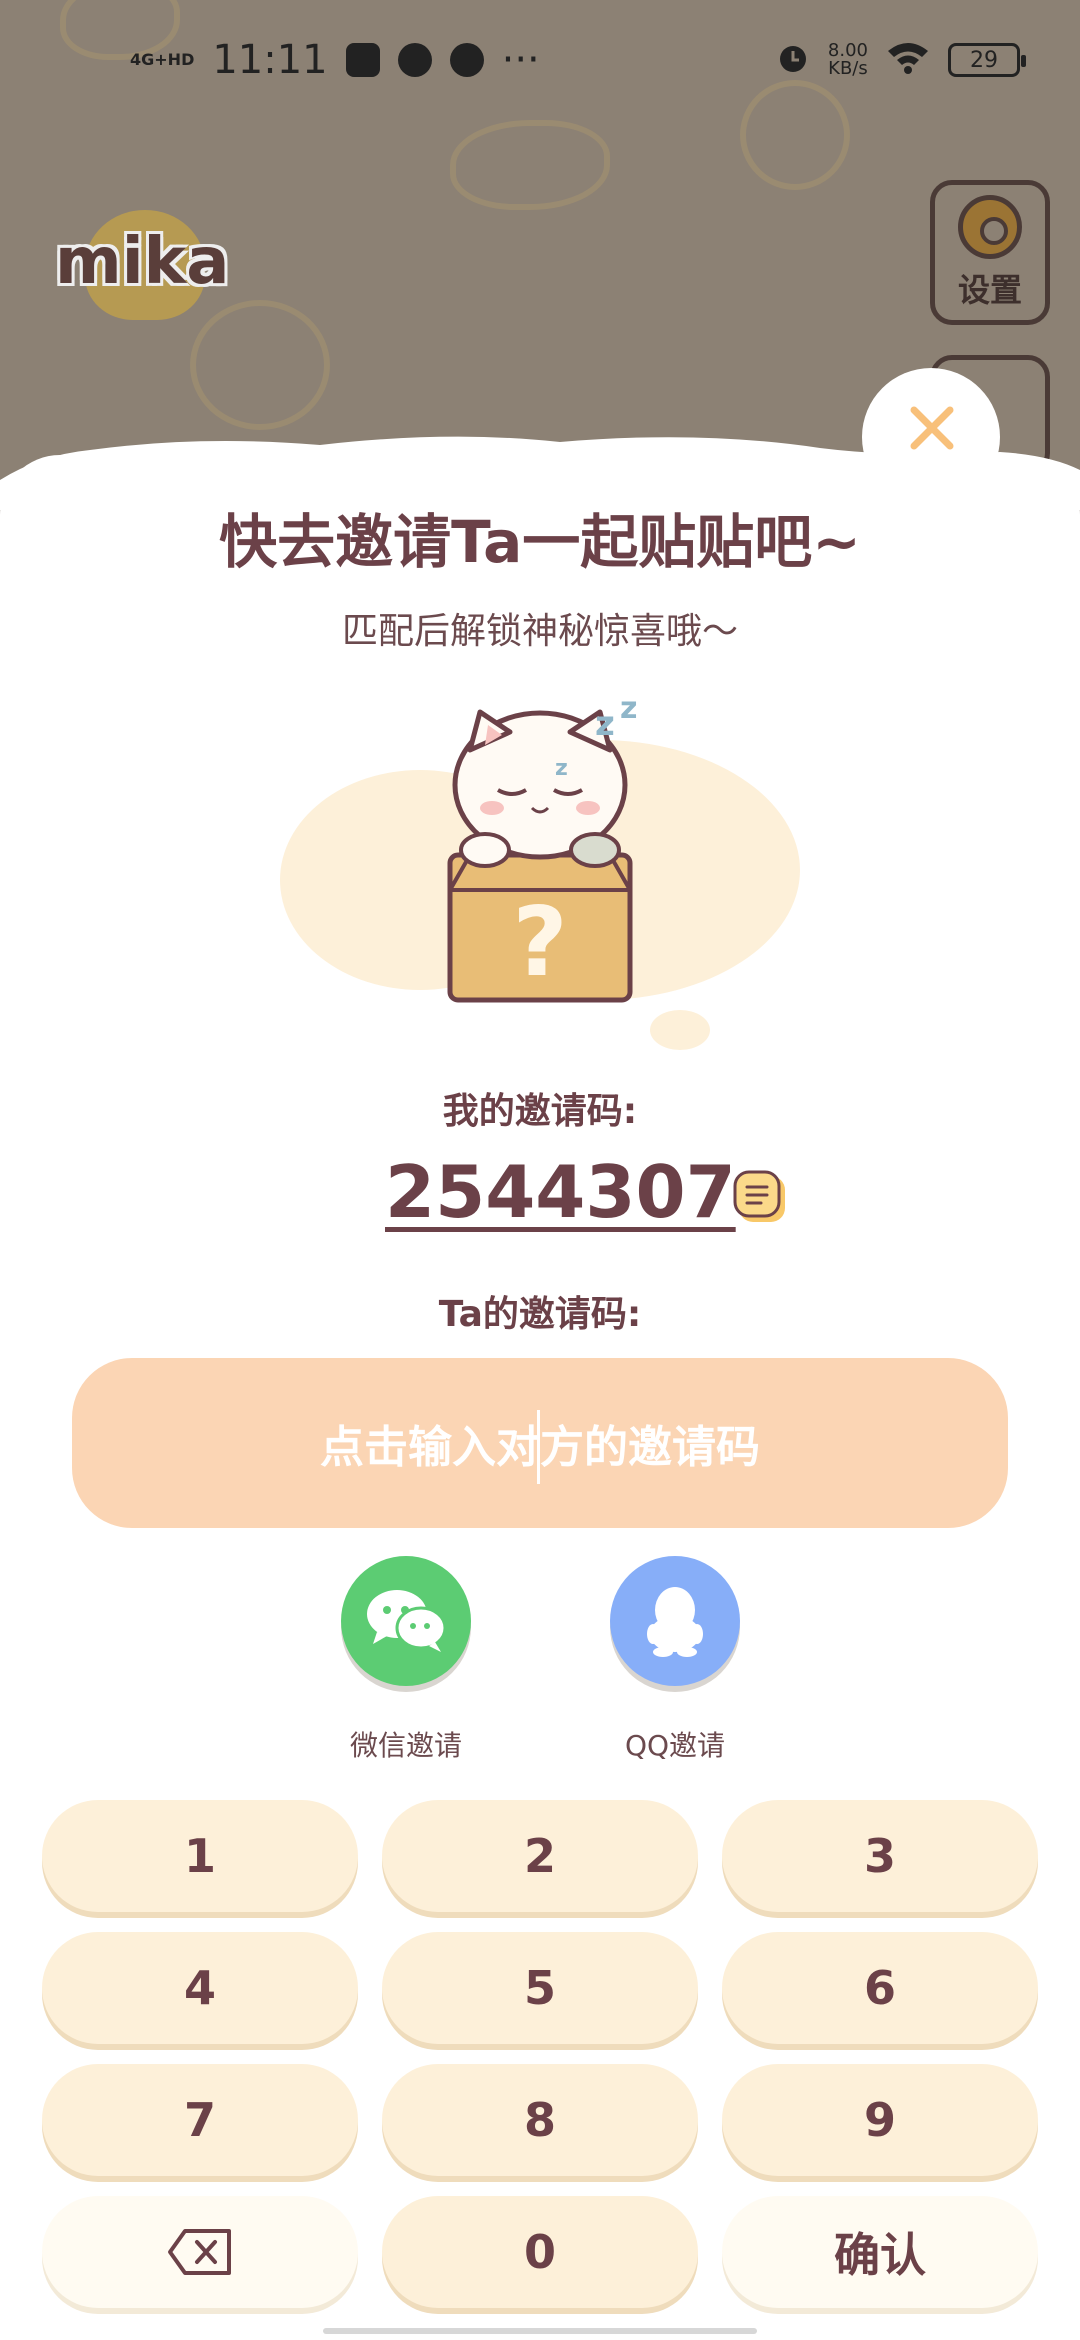 This screenshot has height=2340, width=1080. I want to click on close-icon, so click(932, 428).